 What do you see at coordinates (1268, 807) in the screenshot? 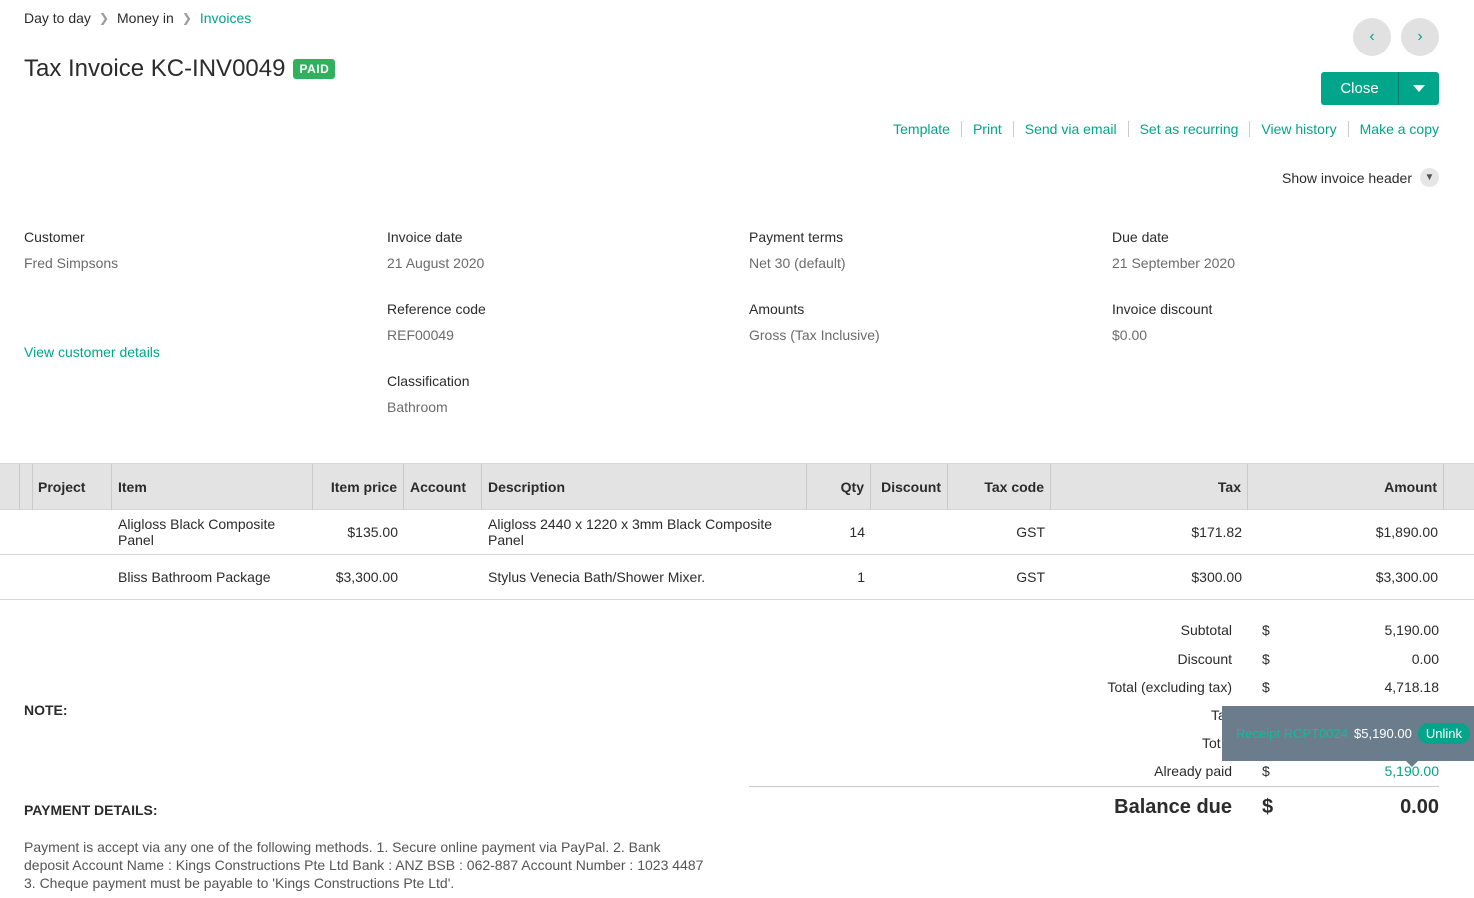
I see `balance-due-currency: $` at bounding box center [1268, 807].